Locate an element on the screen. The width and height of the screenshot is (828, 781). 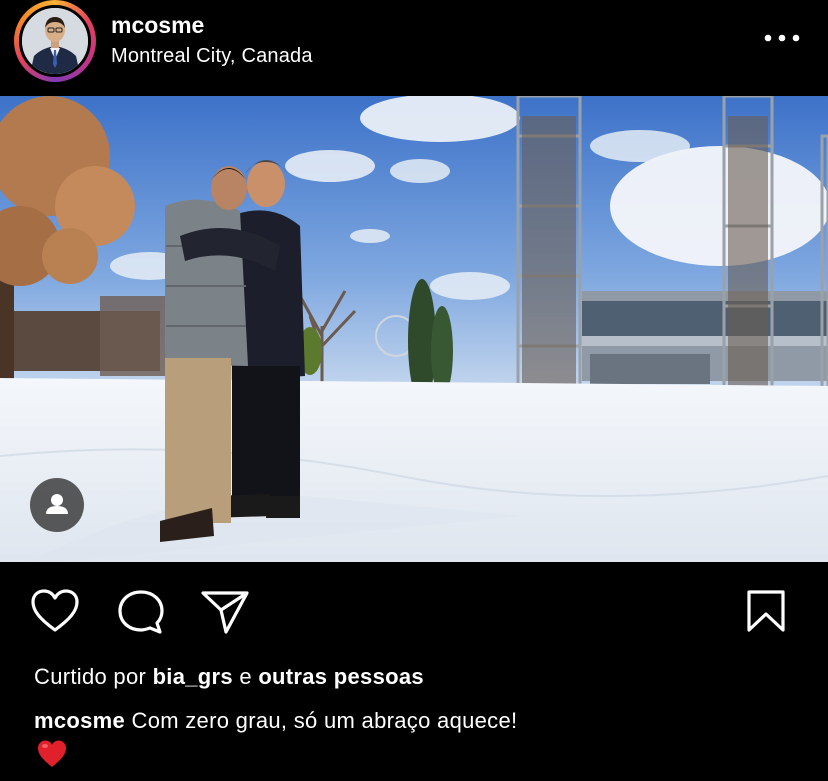
save-icon is located at coordinates (766, 613).